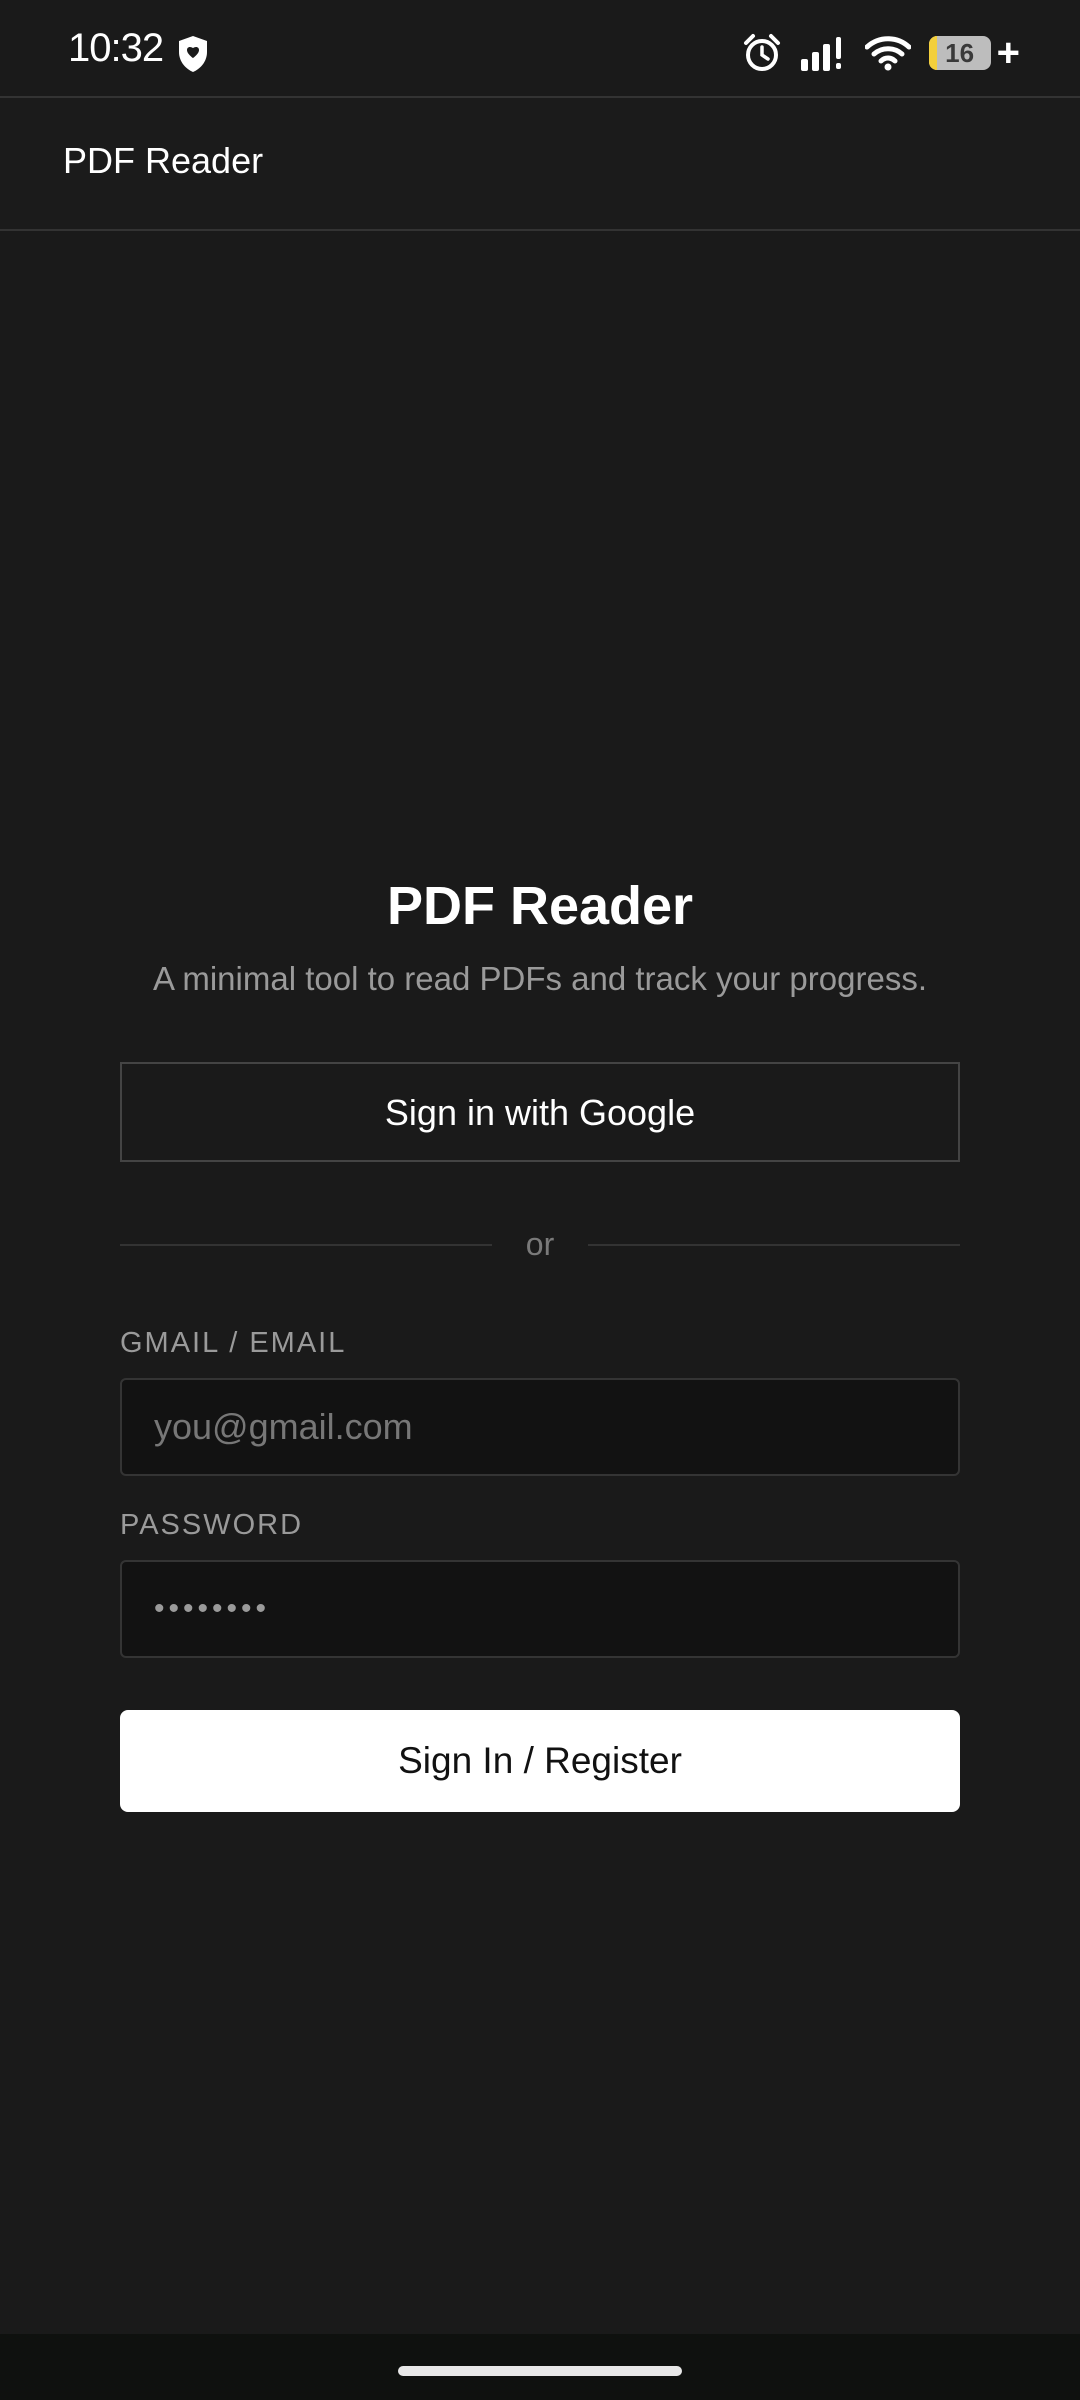  Describe the element at coordinates (212, 1525) in the screenshot. I see `password-label: PASSWORD` at that location.